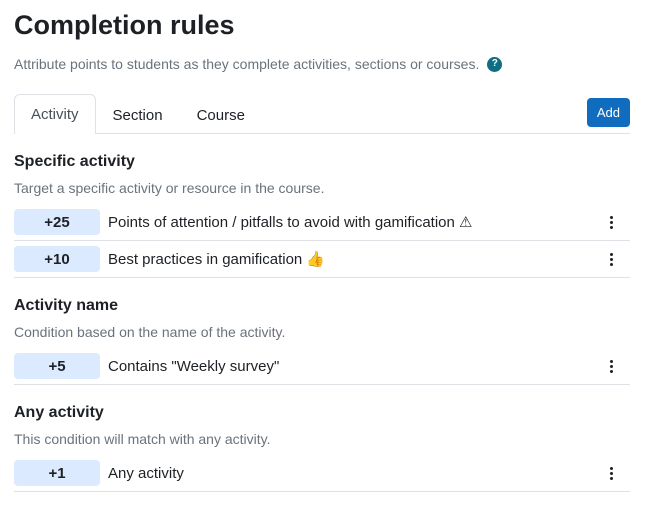  What do you see at coordinates (138, 114) in the screenshot?
I see `tab-section: Section` at bounding box center [138, 114].